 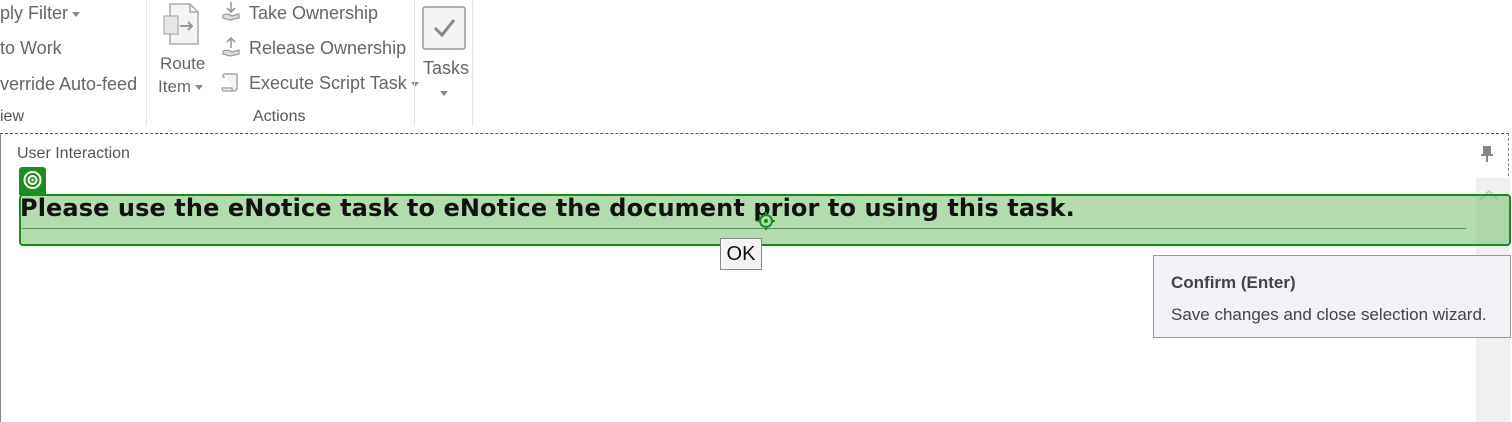 What do you see at coordinates (279, 116) in the screenshot?
I see `actions-group-label: Actions` at bounding box center [279, 116].